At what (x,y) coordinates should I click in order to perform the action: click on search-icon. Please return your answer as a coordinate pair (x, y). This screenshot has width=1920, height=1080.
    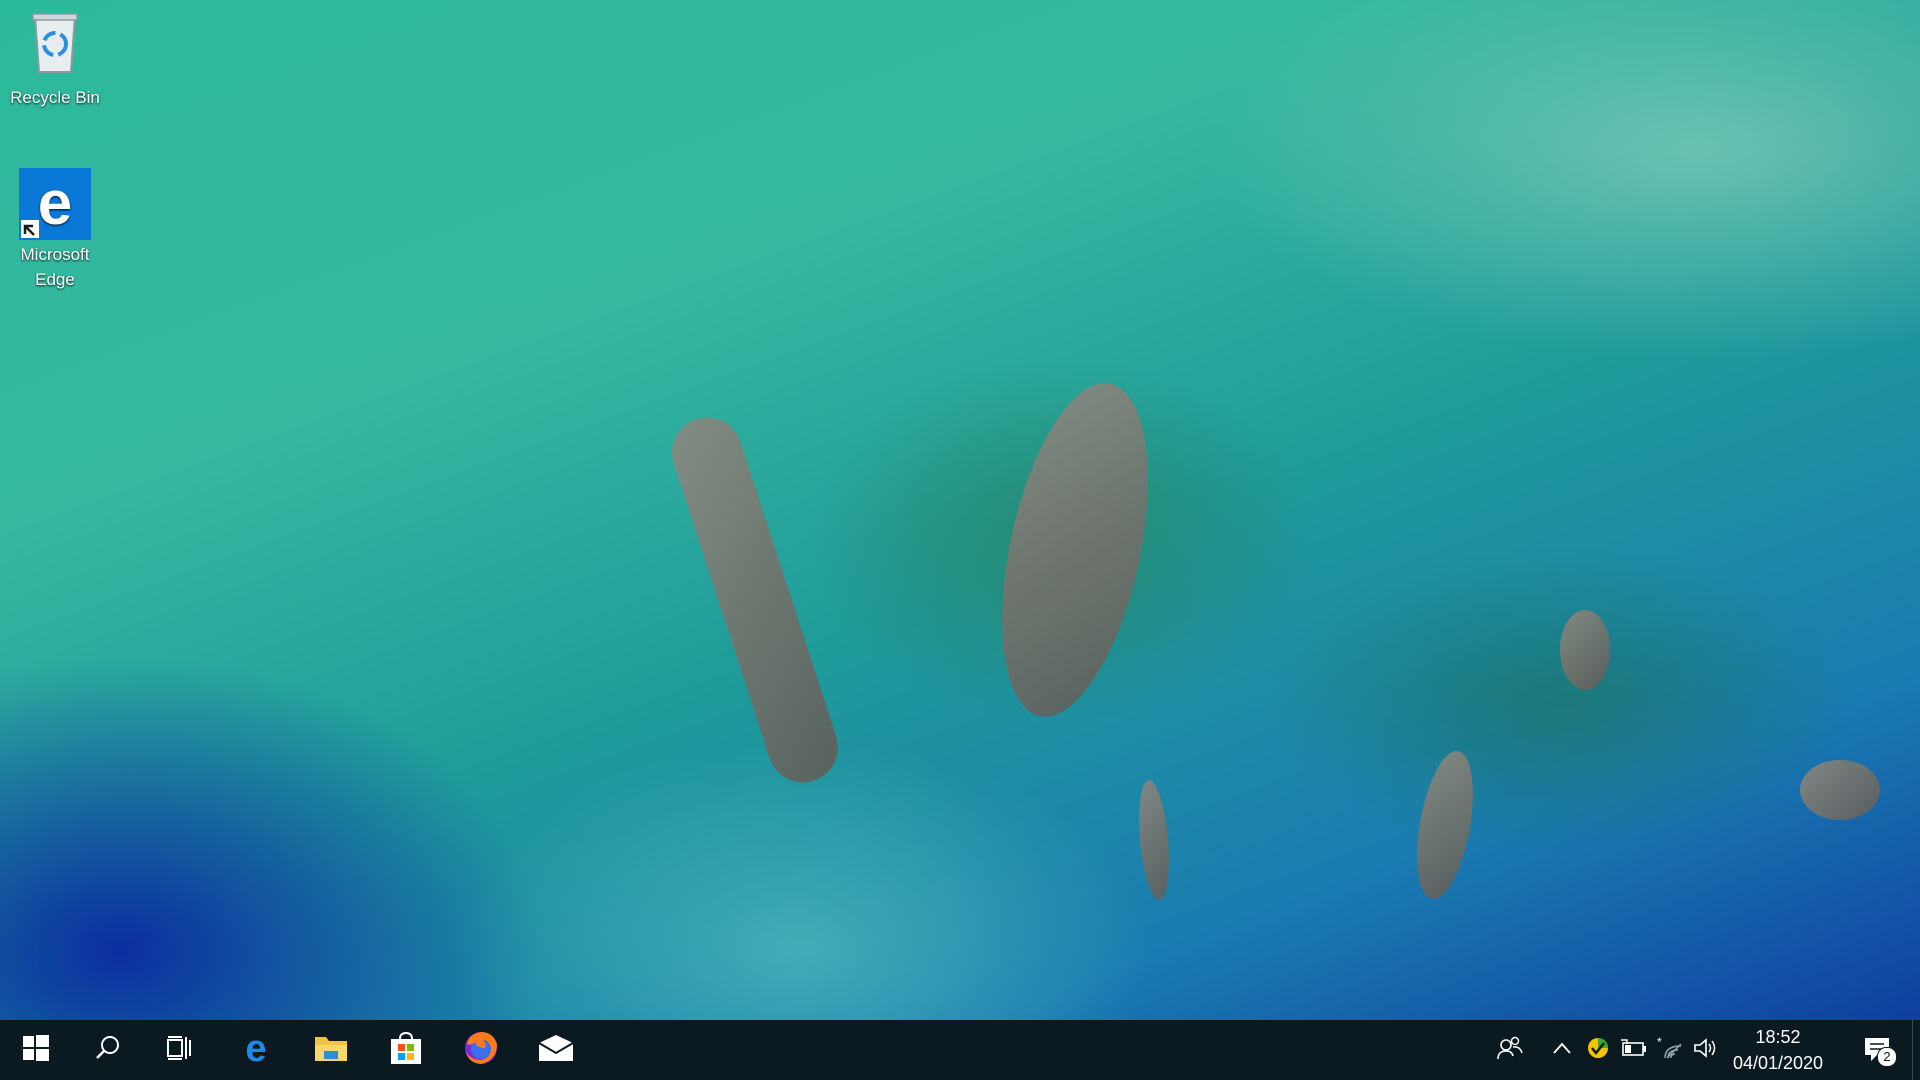
    Looking at the image, I should click on (108, 1050).